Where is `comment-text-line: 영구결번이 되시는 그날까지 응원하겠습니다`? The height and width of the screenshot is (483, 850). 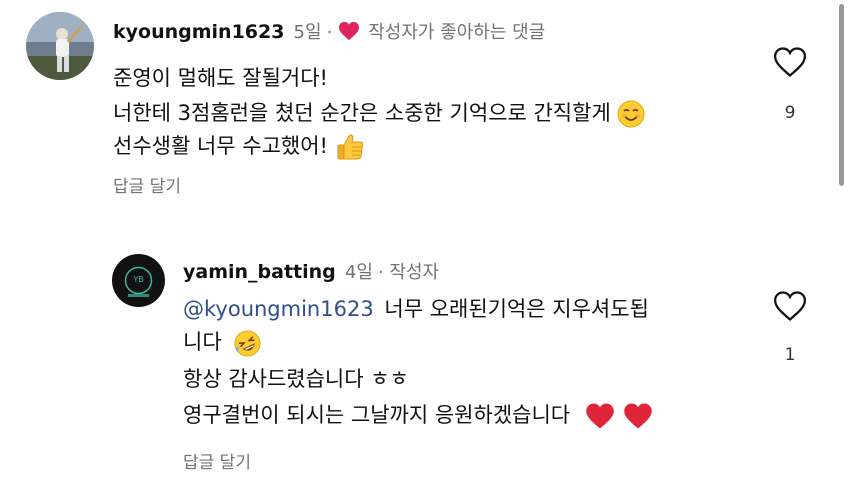 comment-text-line: 영구결번이 되시는 그날까지 응원하겠습니다 is located at coordinates (418, 414).